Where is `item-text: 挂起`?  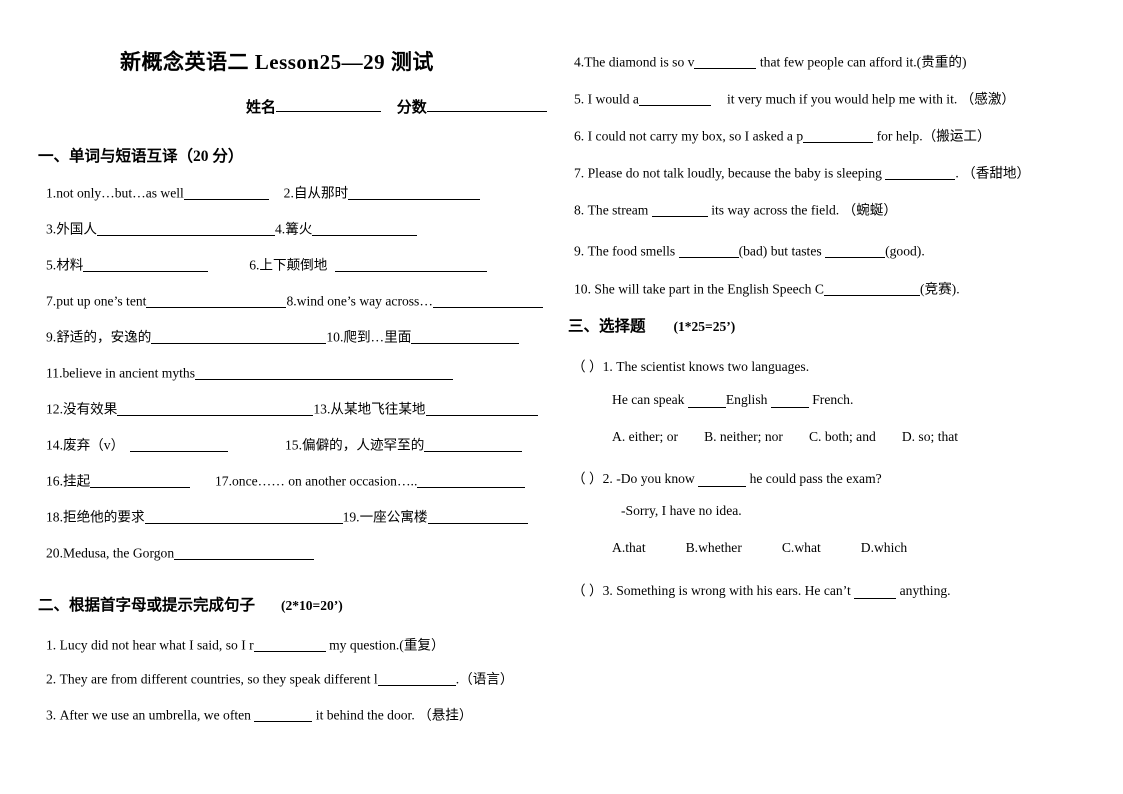
item-text: 挂起 is located at coordinates (77, 481).